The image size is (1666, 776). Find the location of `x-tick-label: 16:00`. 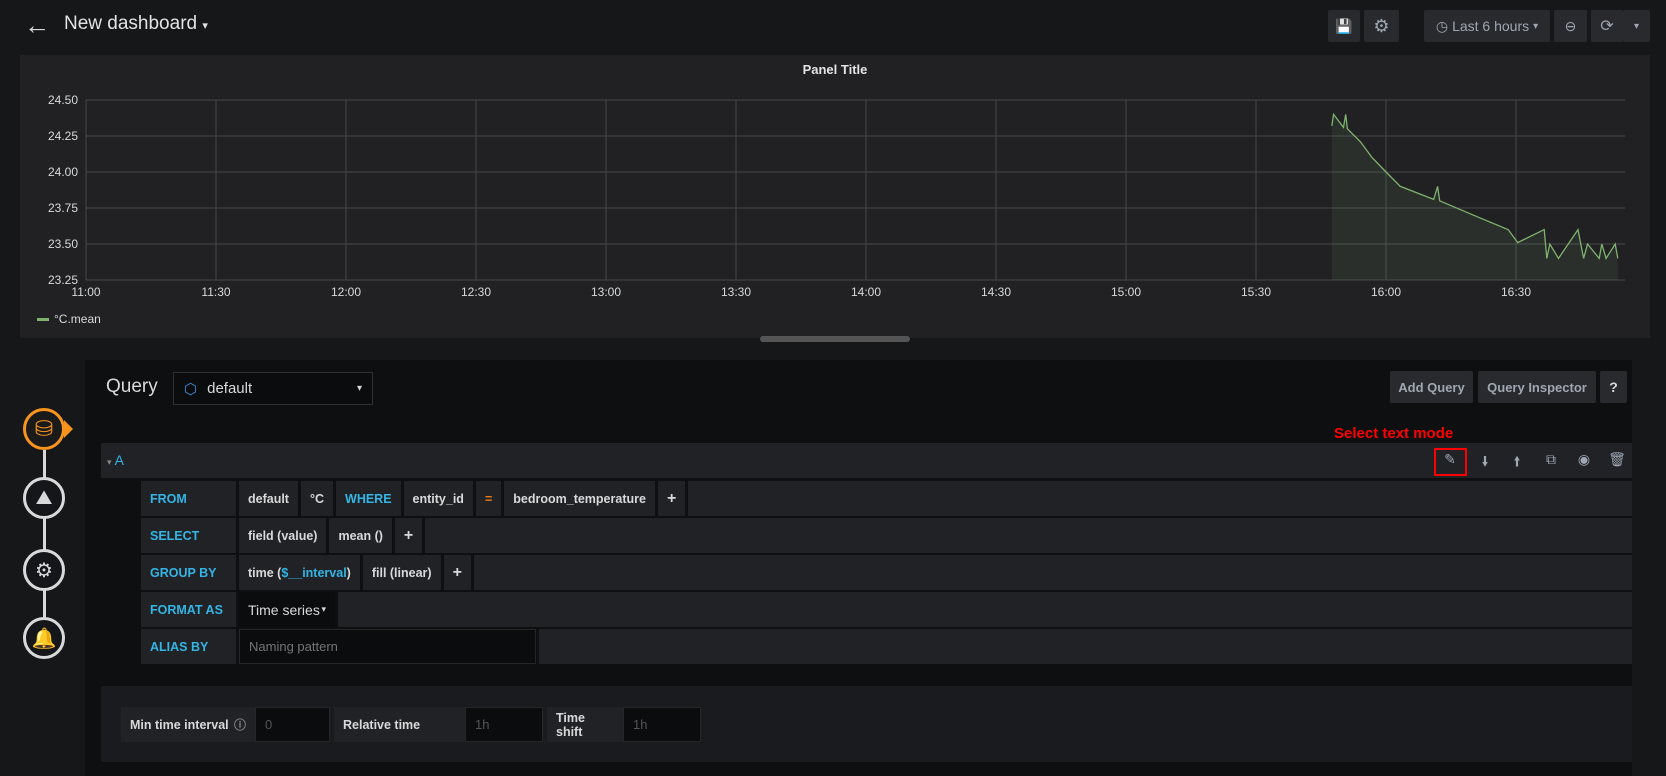

x-tick-label: 16:00 is located at coordinates (1386, 292).